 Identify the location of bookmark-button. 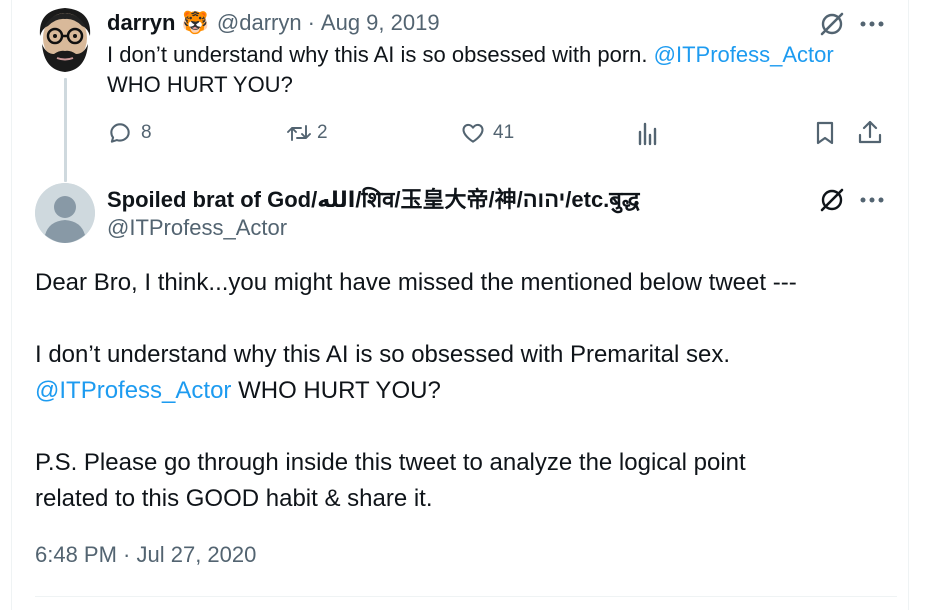
(825, 133).